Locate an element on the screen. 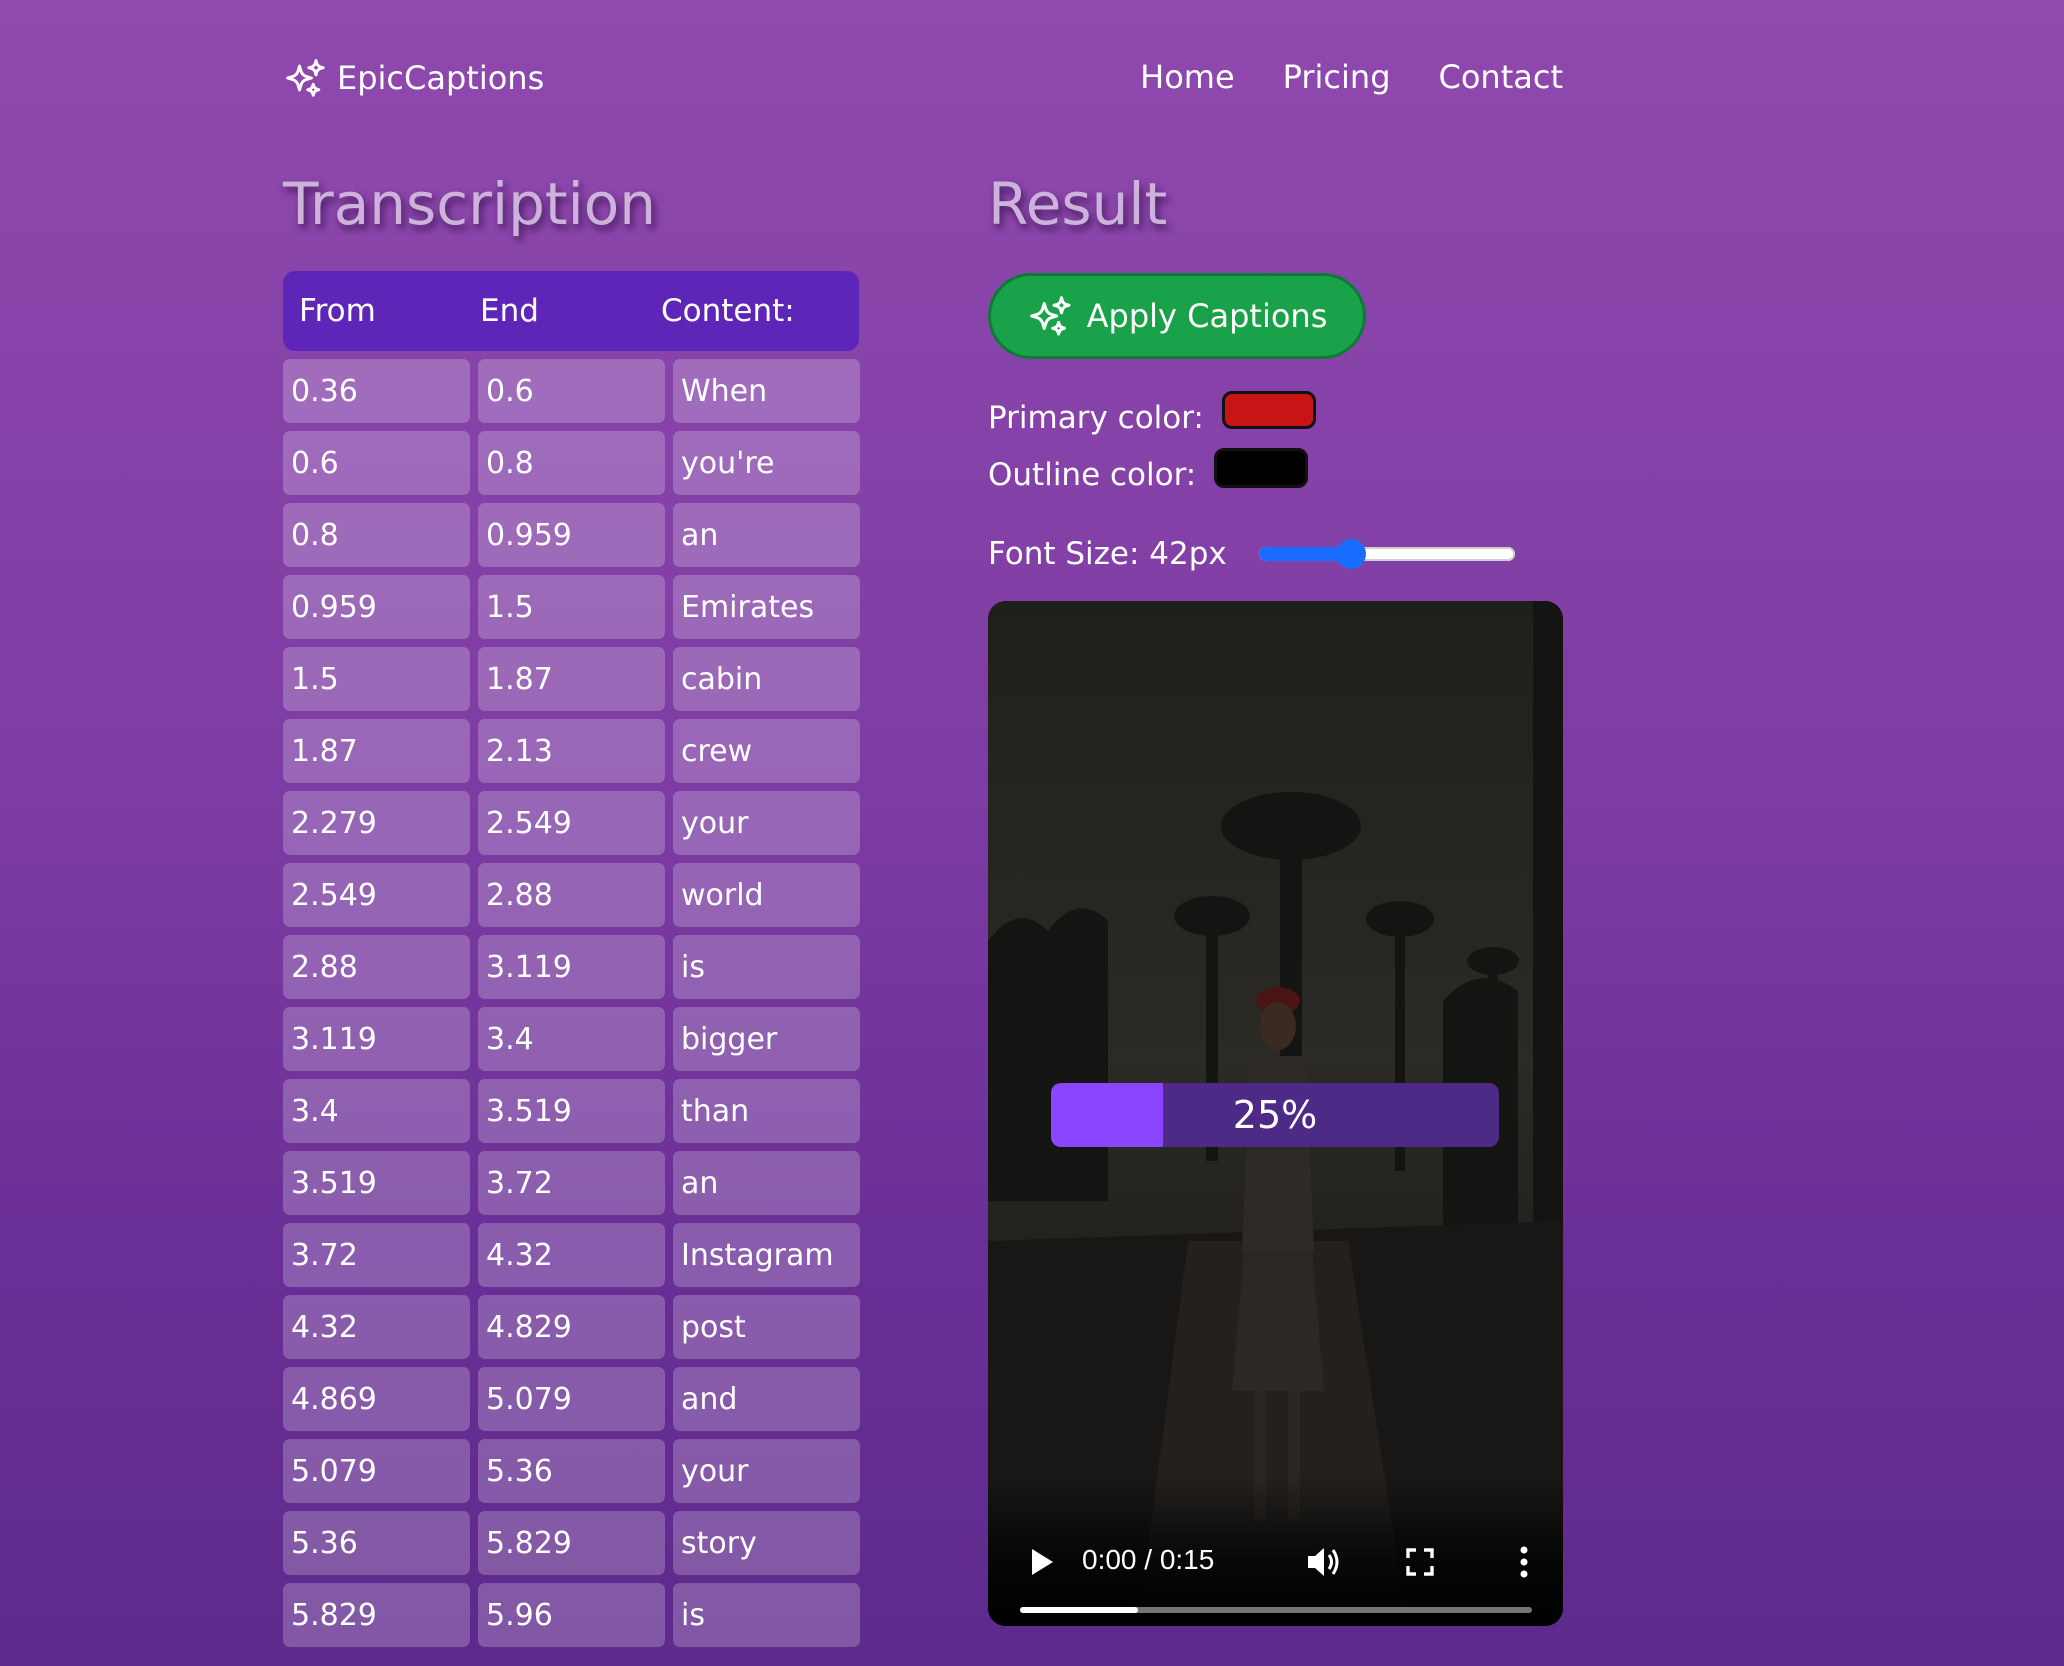 The width and height of the screenshot is (2064, 1666). content-cell: story is located at coordinates (766, 1543).